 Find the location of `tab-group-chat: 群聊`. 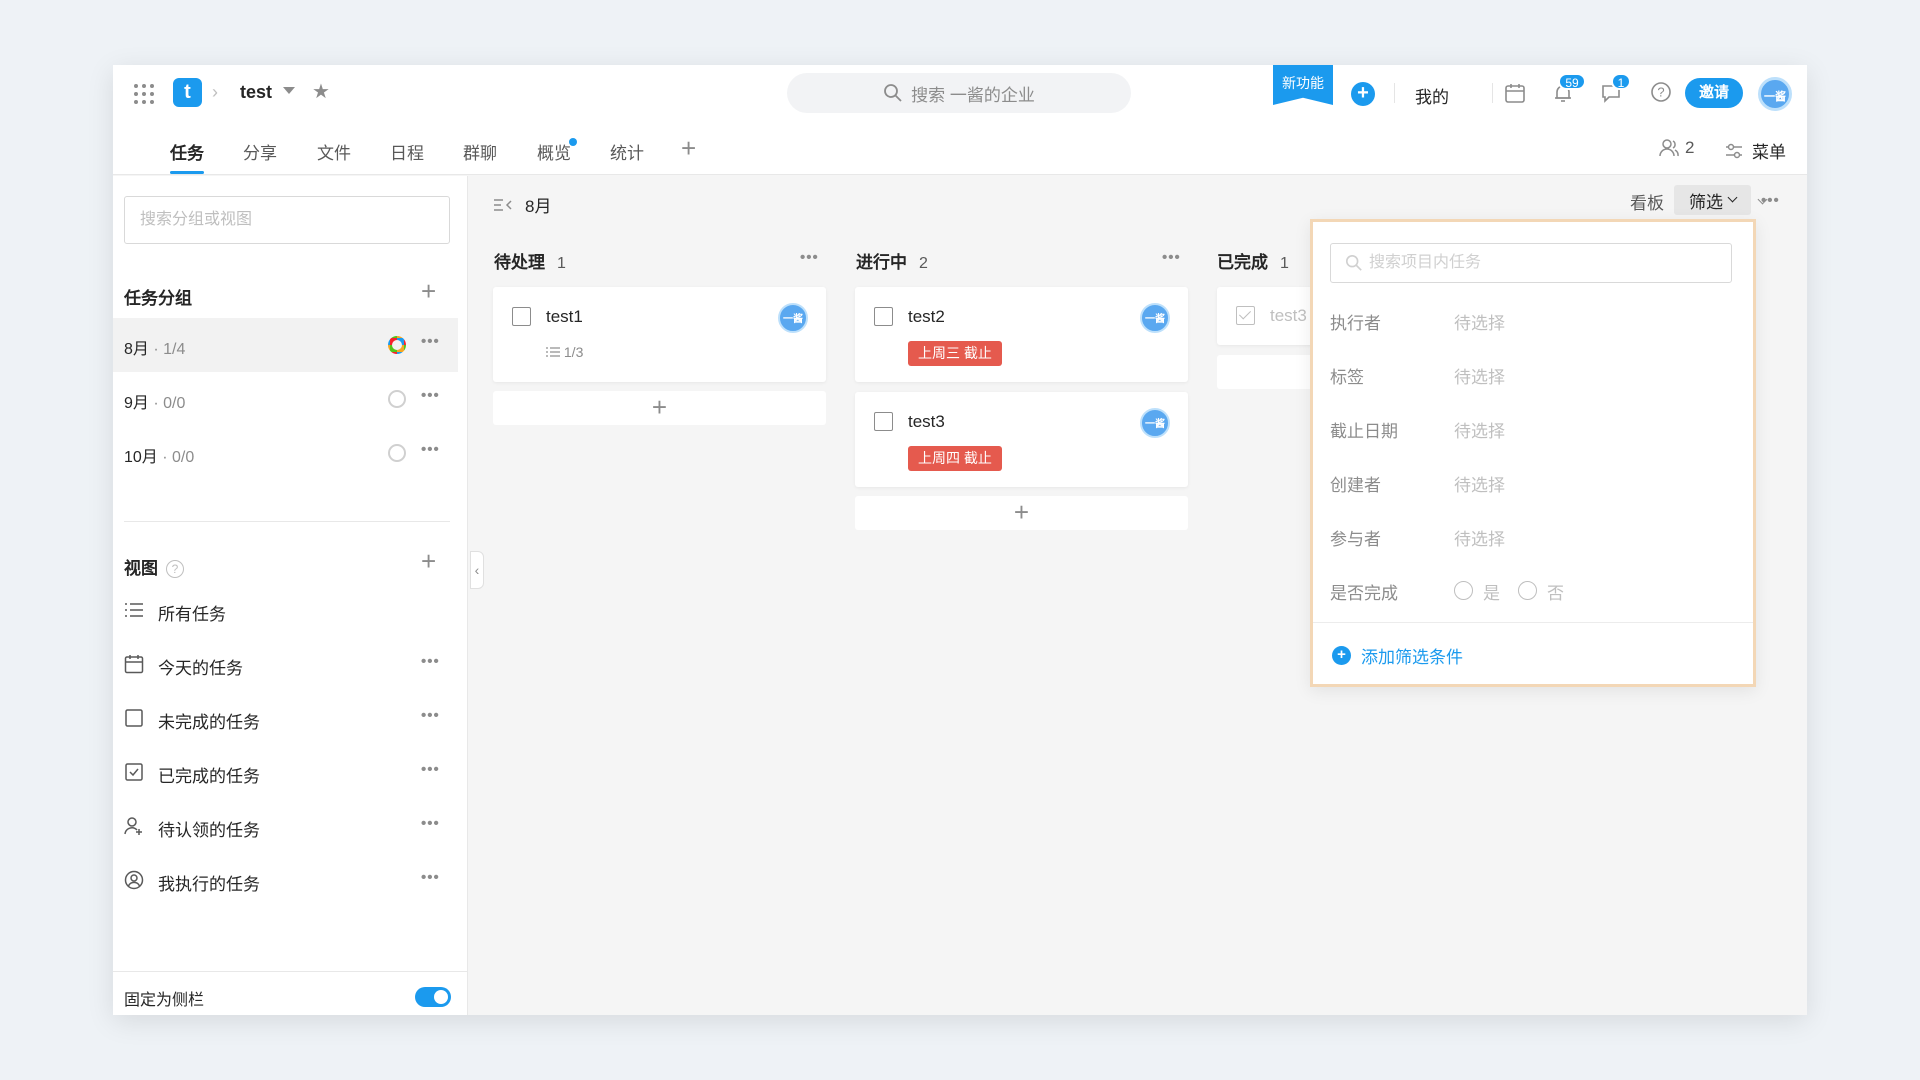

tab-group-chat: 群聊 is located at coordinates (480, 151).